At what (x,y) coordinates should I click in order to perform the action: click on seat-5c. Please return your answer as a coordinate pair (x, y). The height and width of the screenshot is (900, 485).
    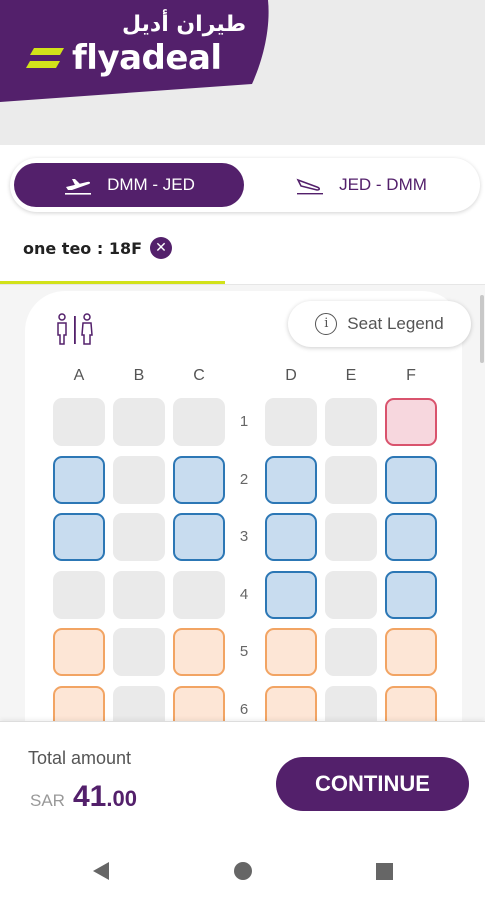
    Looking at the image, I should click on (199, 652).